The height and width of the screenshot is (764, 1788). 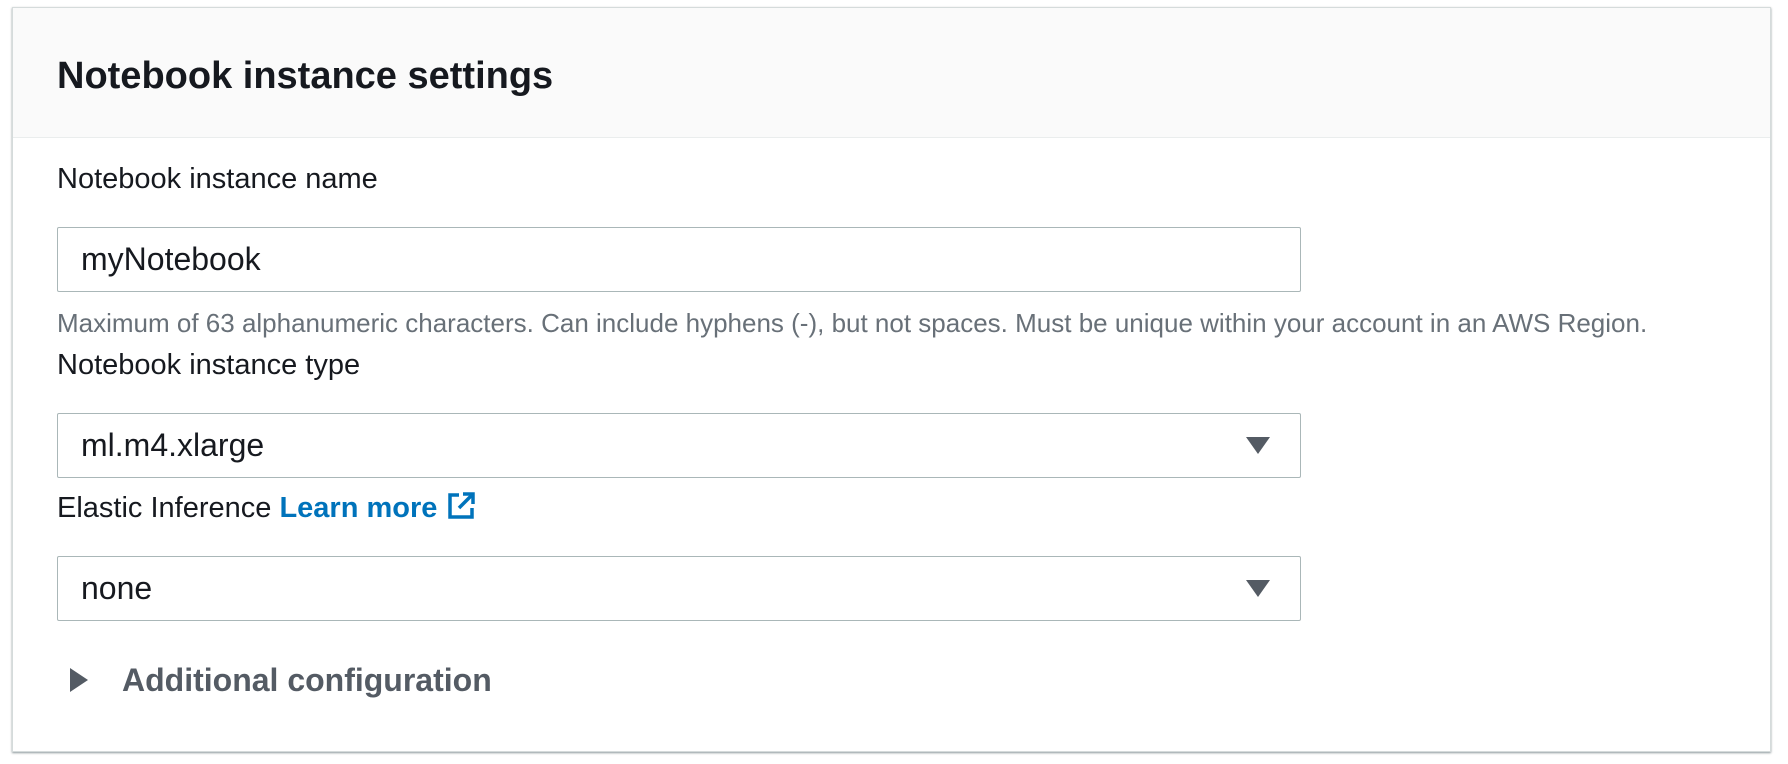 I want to click on learn-more-text: Learn more, so click(x=358, y=508).